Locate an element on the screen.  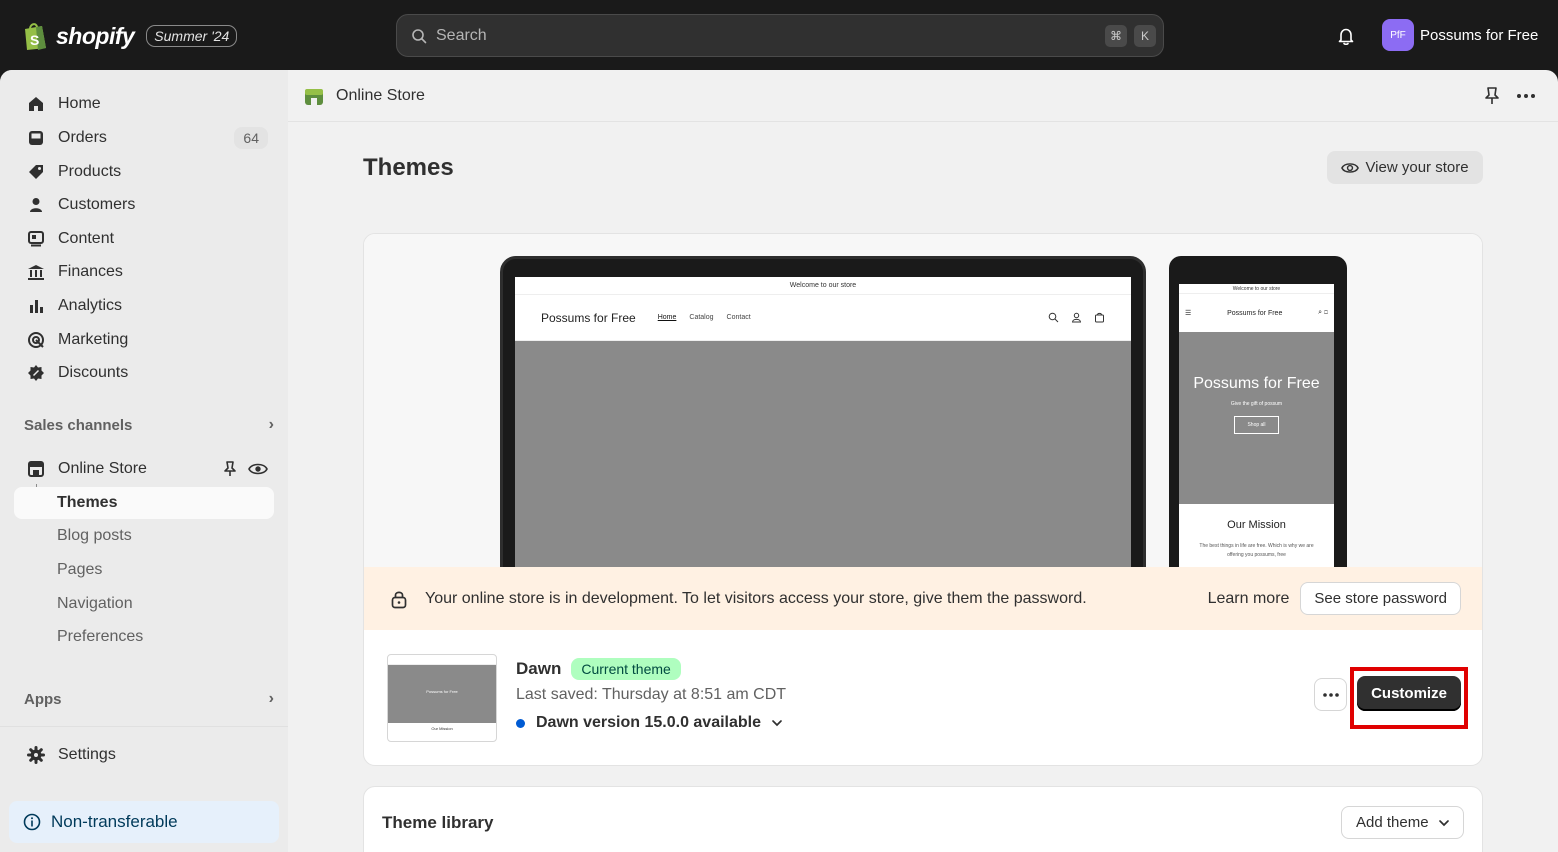
view-store-button: View your store is located at coordinates (1405, 167).